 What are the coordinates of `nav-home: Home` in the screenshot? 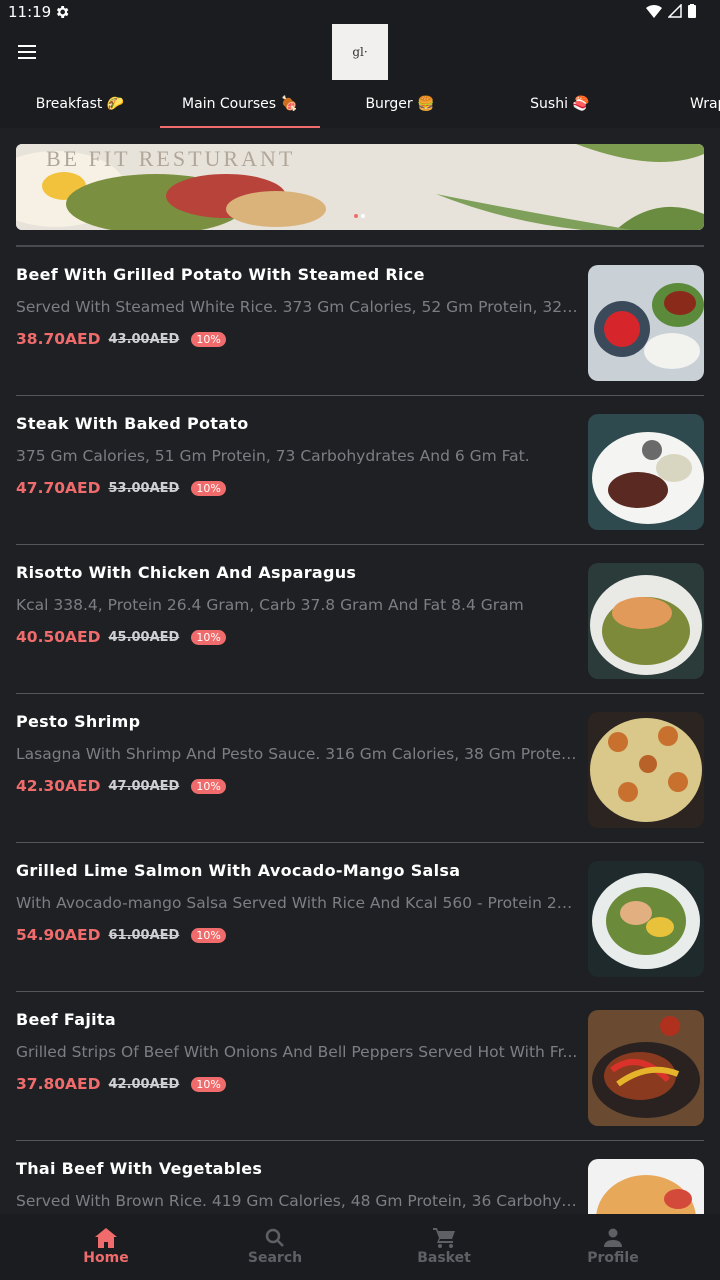 It's located at (106, 1247).